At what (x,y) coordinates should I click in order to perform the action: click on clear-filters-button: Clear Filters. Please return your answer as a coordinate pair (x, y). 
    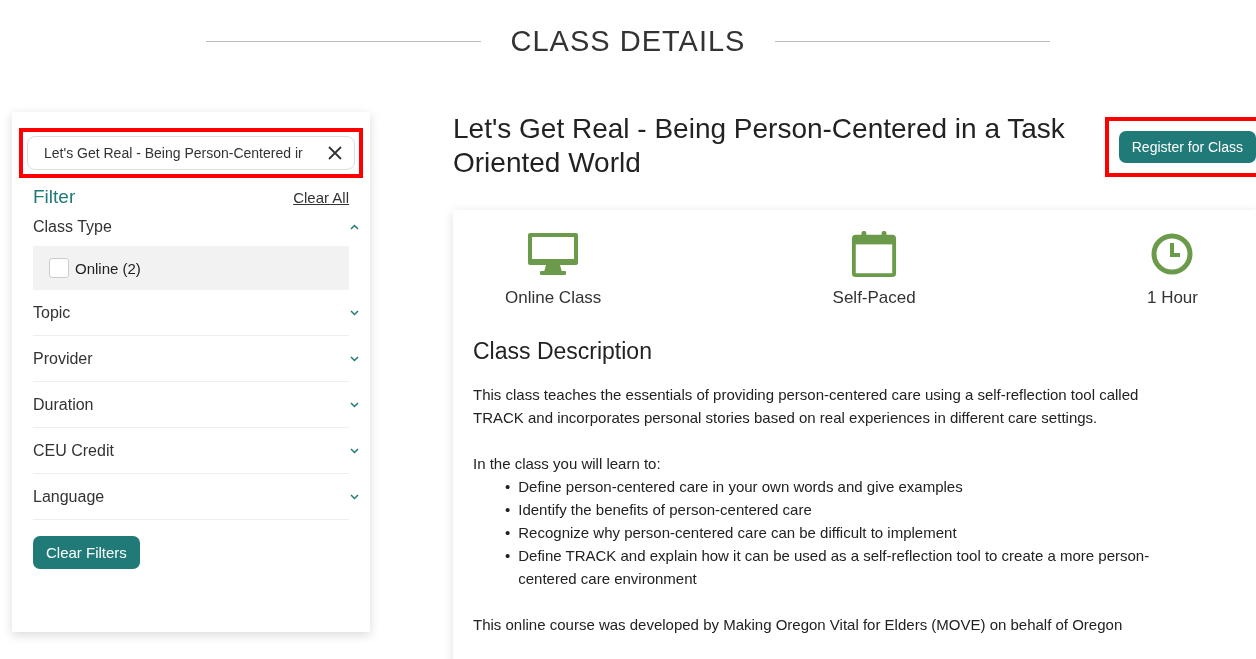
    Looking at the image, I should click on (86, 552).